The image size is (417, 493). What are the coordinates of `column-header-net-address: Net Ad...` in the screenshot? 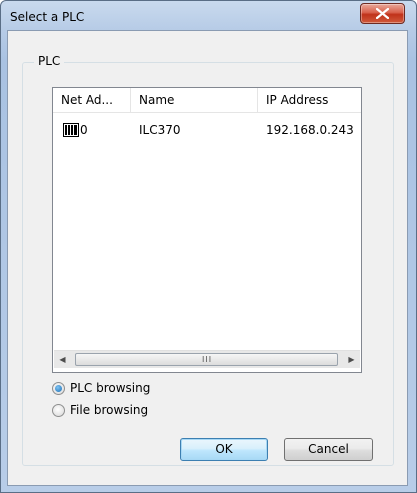 It's located at (92, 100).